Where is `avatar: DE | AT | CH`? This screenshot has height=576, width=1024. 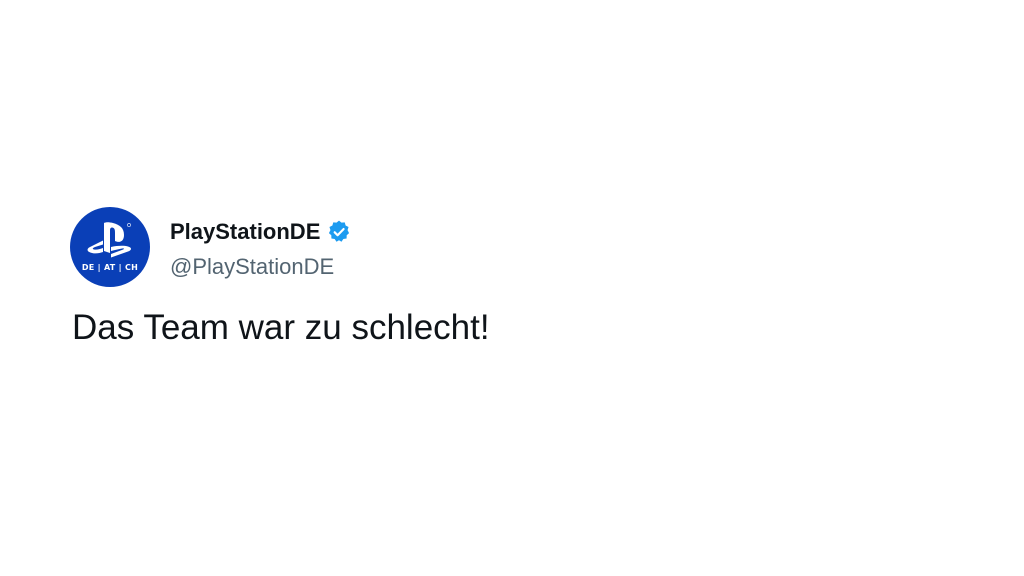 avatar: DE | AT | CH is located at coordinates (110, 247).